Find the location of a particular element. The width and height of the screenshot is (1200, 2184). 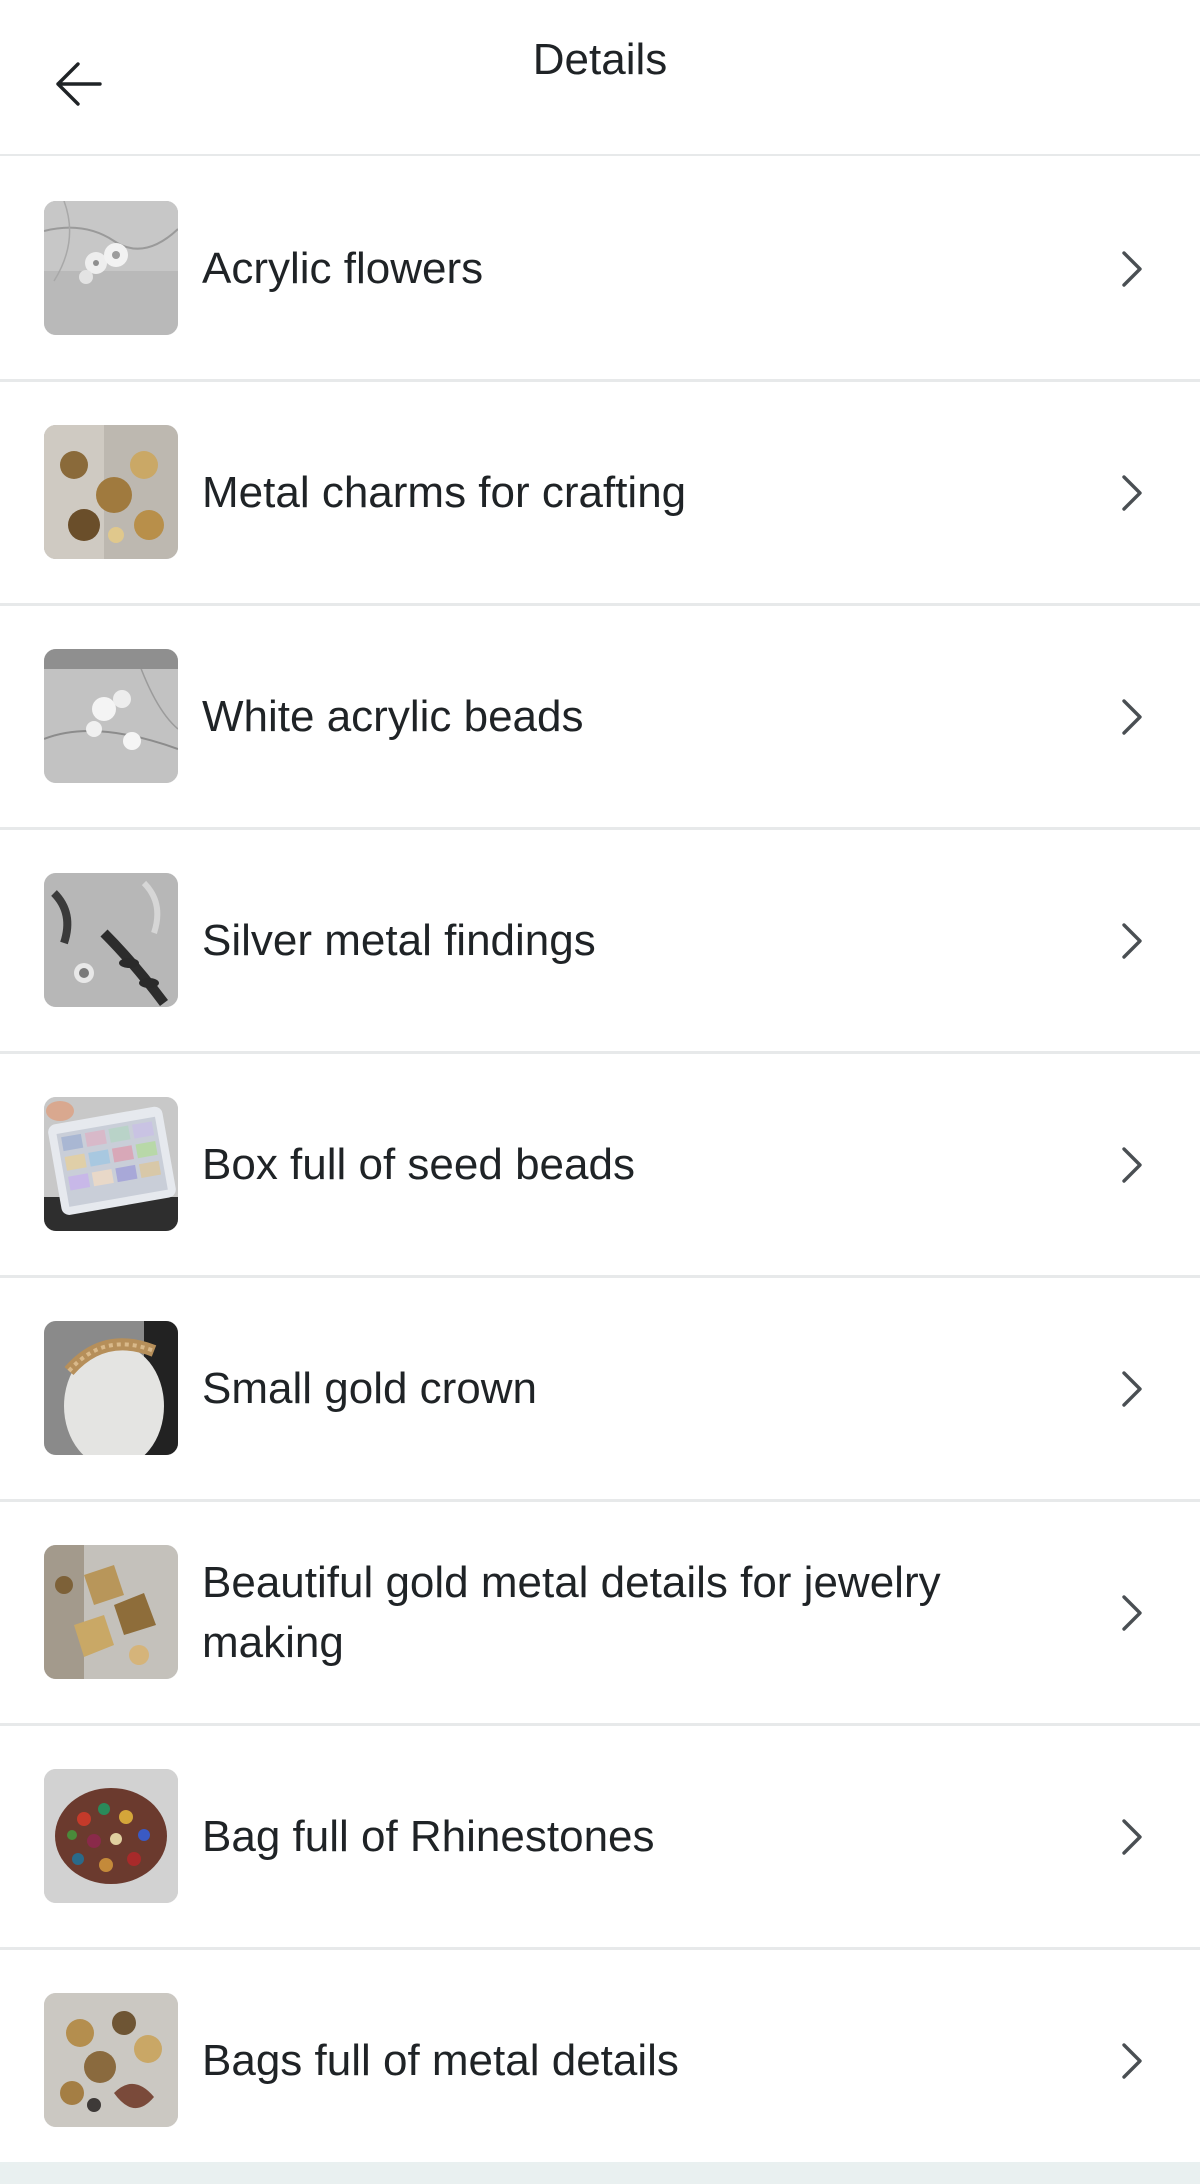

list-item: Silver metal findings is located at coordinates (600, 942).